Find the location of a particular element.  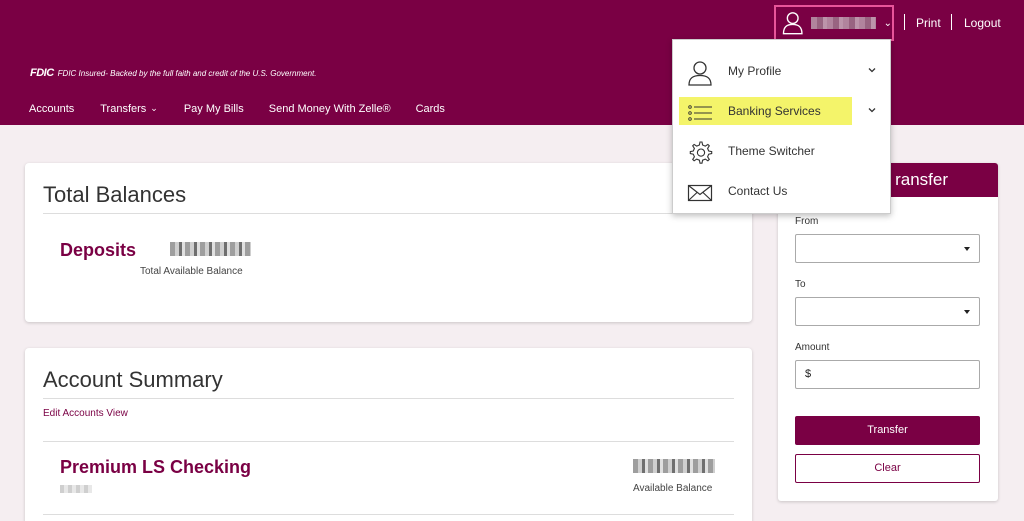

menu-item-my-profile: My Profile is located at coordinates (782, 72).